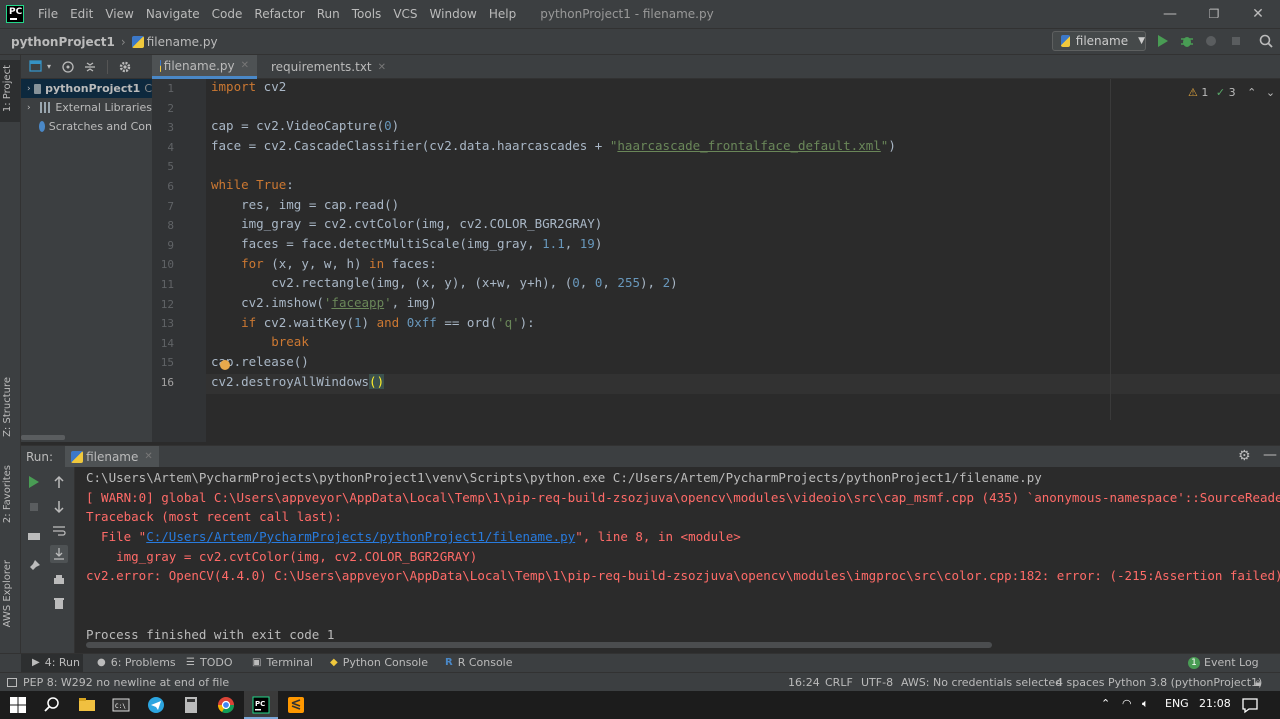 Image resolution: width=1280 pixels, height=719 pixels. What do you see at coordinates (41, 126) in the screenshot?
I see `scratches-icon` at bounding box center [41, 126].